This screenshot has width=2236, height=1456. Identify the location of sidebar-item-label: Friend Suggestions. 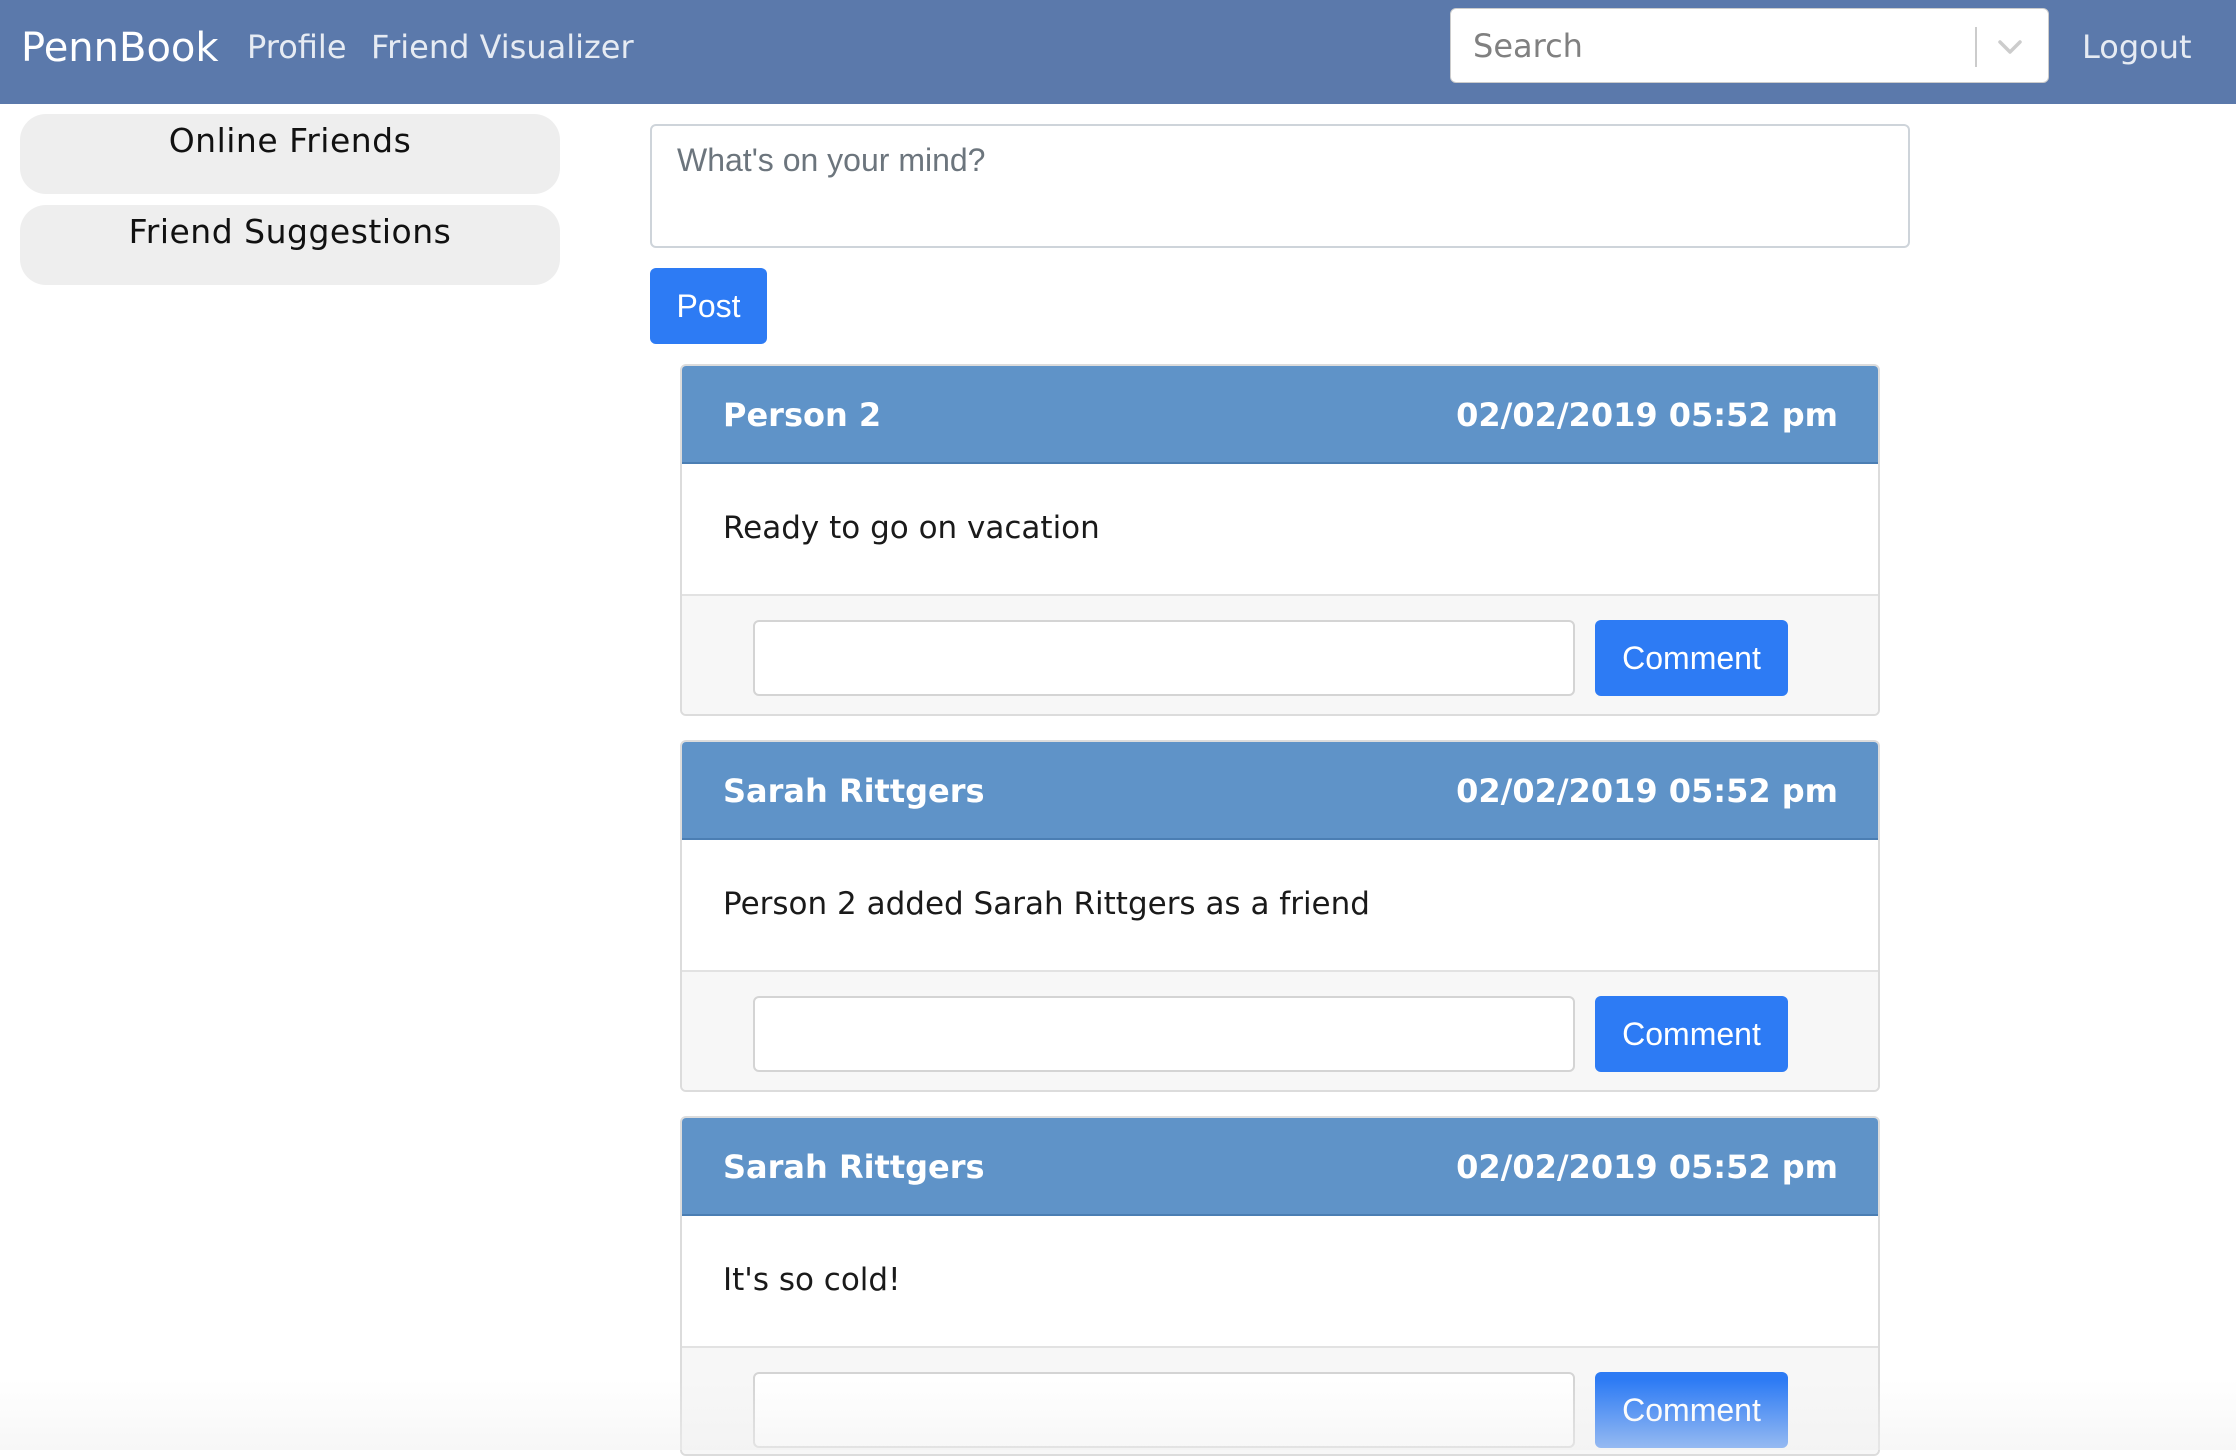
(290, 231).